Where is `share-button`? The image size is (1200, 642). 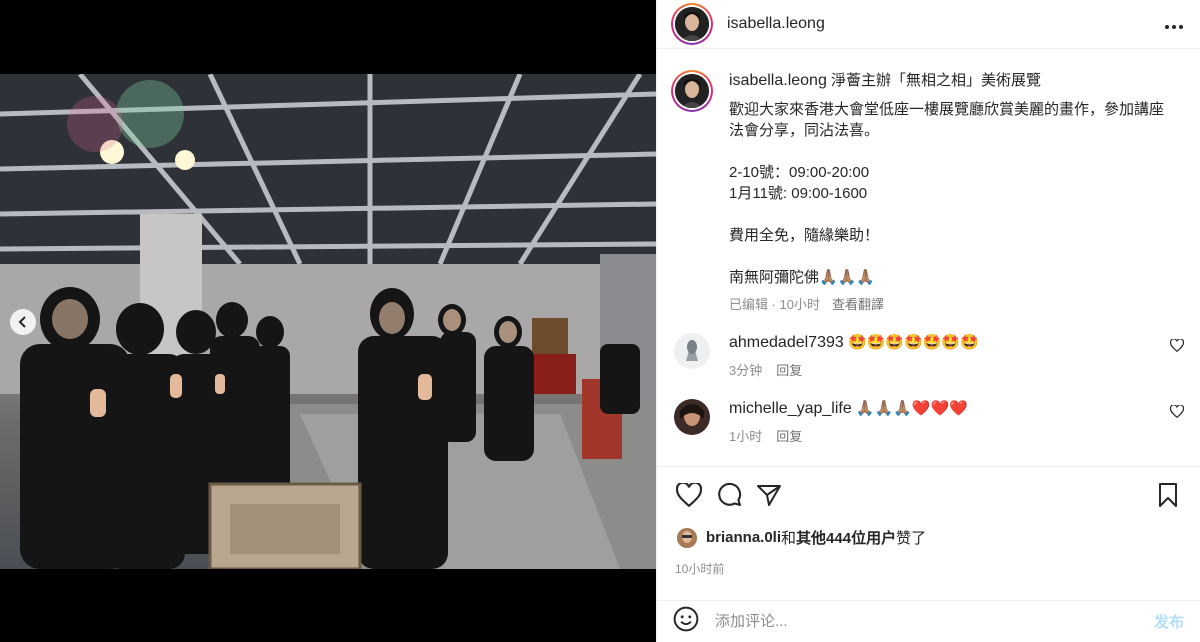
share-button is located at coordinates (769, 495).